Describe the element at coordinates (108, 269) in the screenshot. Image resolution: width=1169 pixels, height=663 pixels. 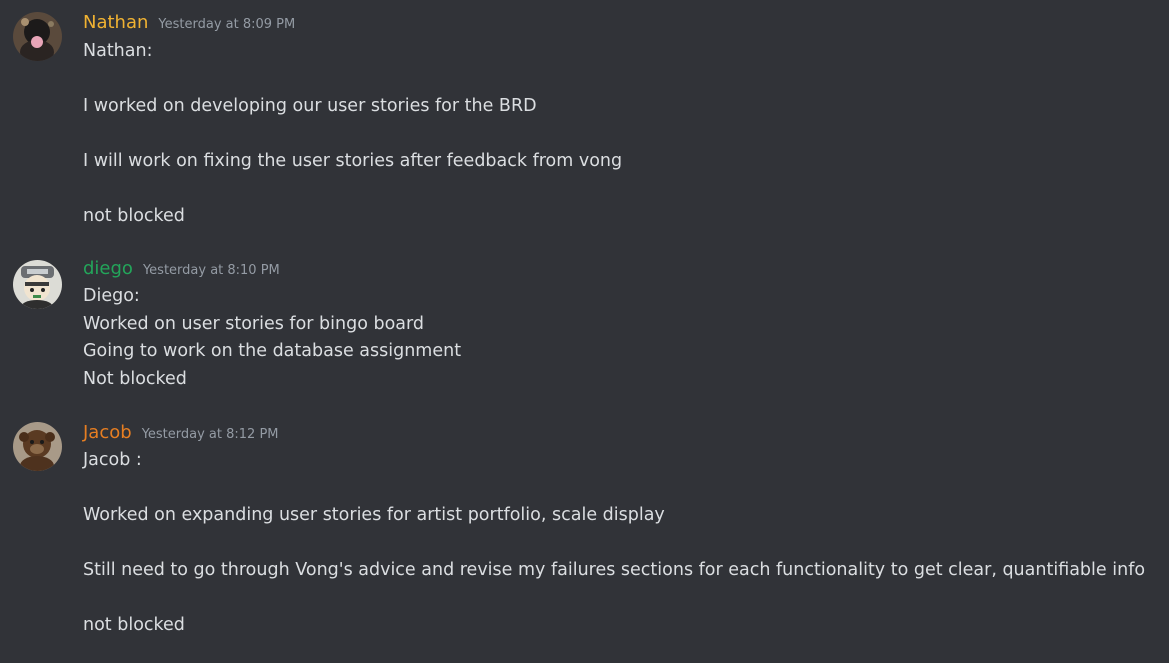
I see `username: diego` at that location.